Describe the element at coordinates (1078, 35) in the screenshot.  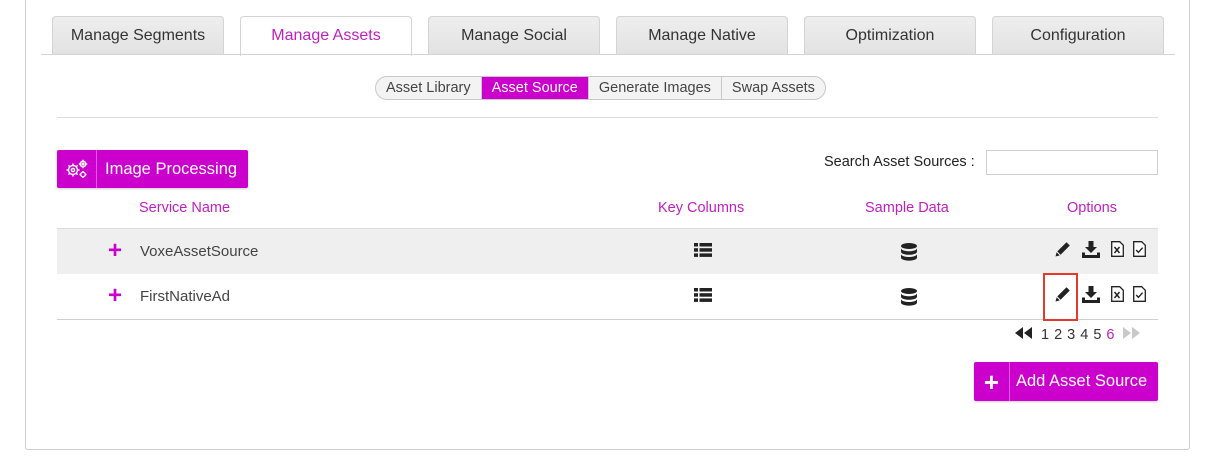
I see `tab-configuration: Configuration` at that location.